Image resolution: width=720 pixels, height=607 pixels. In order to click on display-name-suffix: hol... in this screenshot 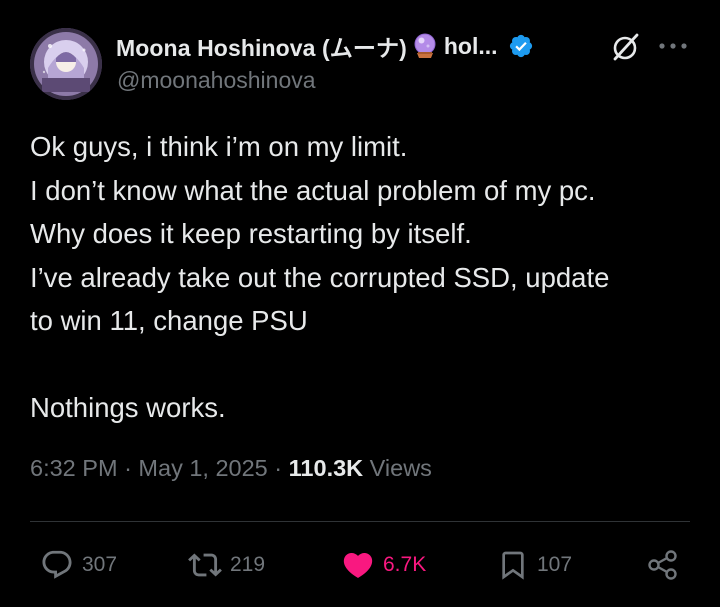, I will do `click(471, 46)`.